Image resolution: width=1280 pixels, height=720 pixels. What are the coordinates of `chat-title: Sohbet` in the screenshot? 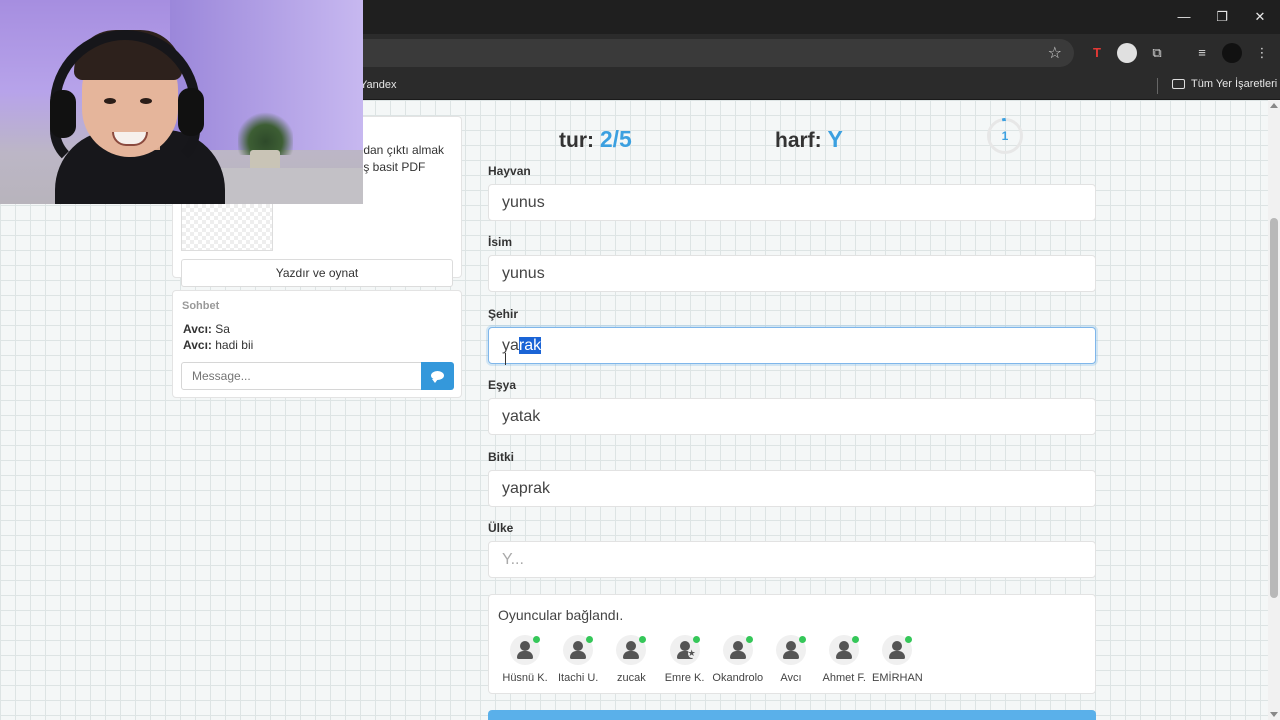 It's located at (201, 306).